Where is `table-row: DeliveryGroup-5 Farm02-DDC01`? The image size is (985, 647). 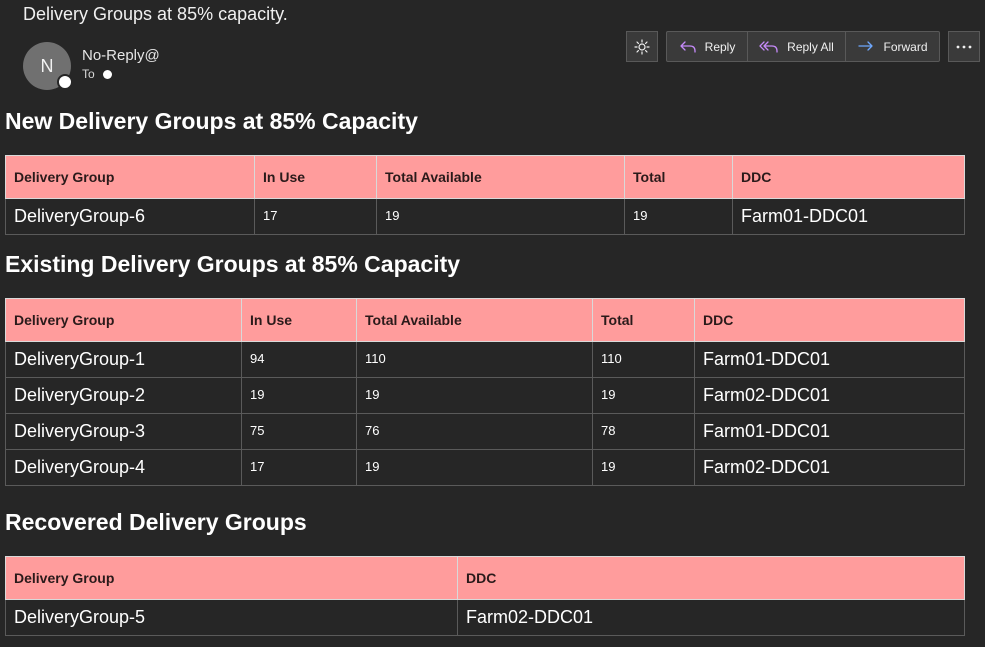 table-row: DeliveryGroup-5 Farm02-DDC01 is located at coordinates (485, 617).